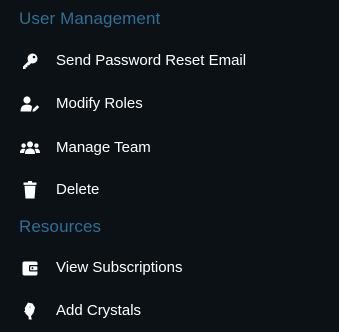 This screenshot has height=332, width=339. I want to click on wallet-icon, so click(30, 268).